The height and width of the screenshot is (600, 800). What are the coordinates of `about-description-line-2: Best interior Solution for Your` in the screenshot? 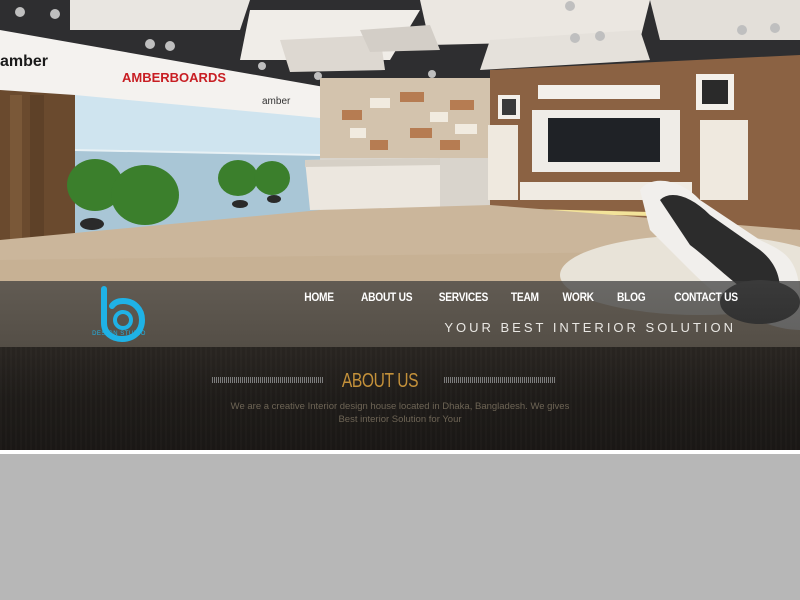 It's located at (400, 419).